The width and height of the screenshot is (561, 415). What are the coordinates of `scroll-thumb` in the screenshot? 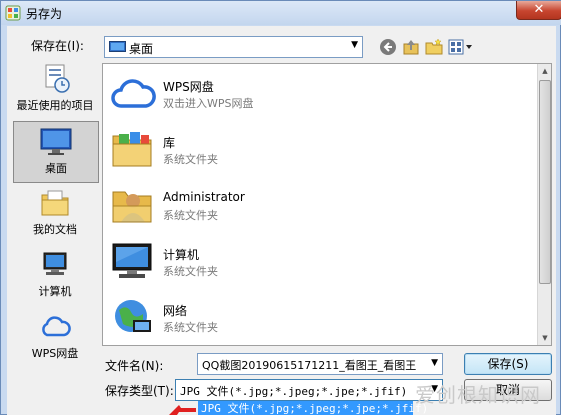 It's located at (545, 182).